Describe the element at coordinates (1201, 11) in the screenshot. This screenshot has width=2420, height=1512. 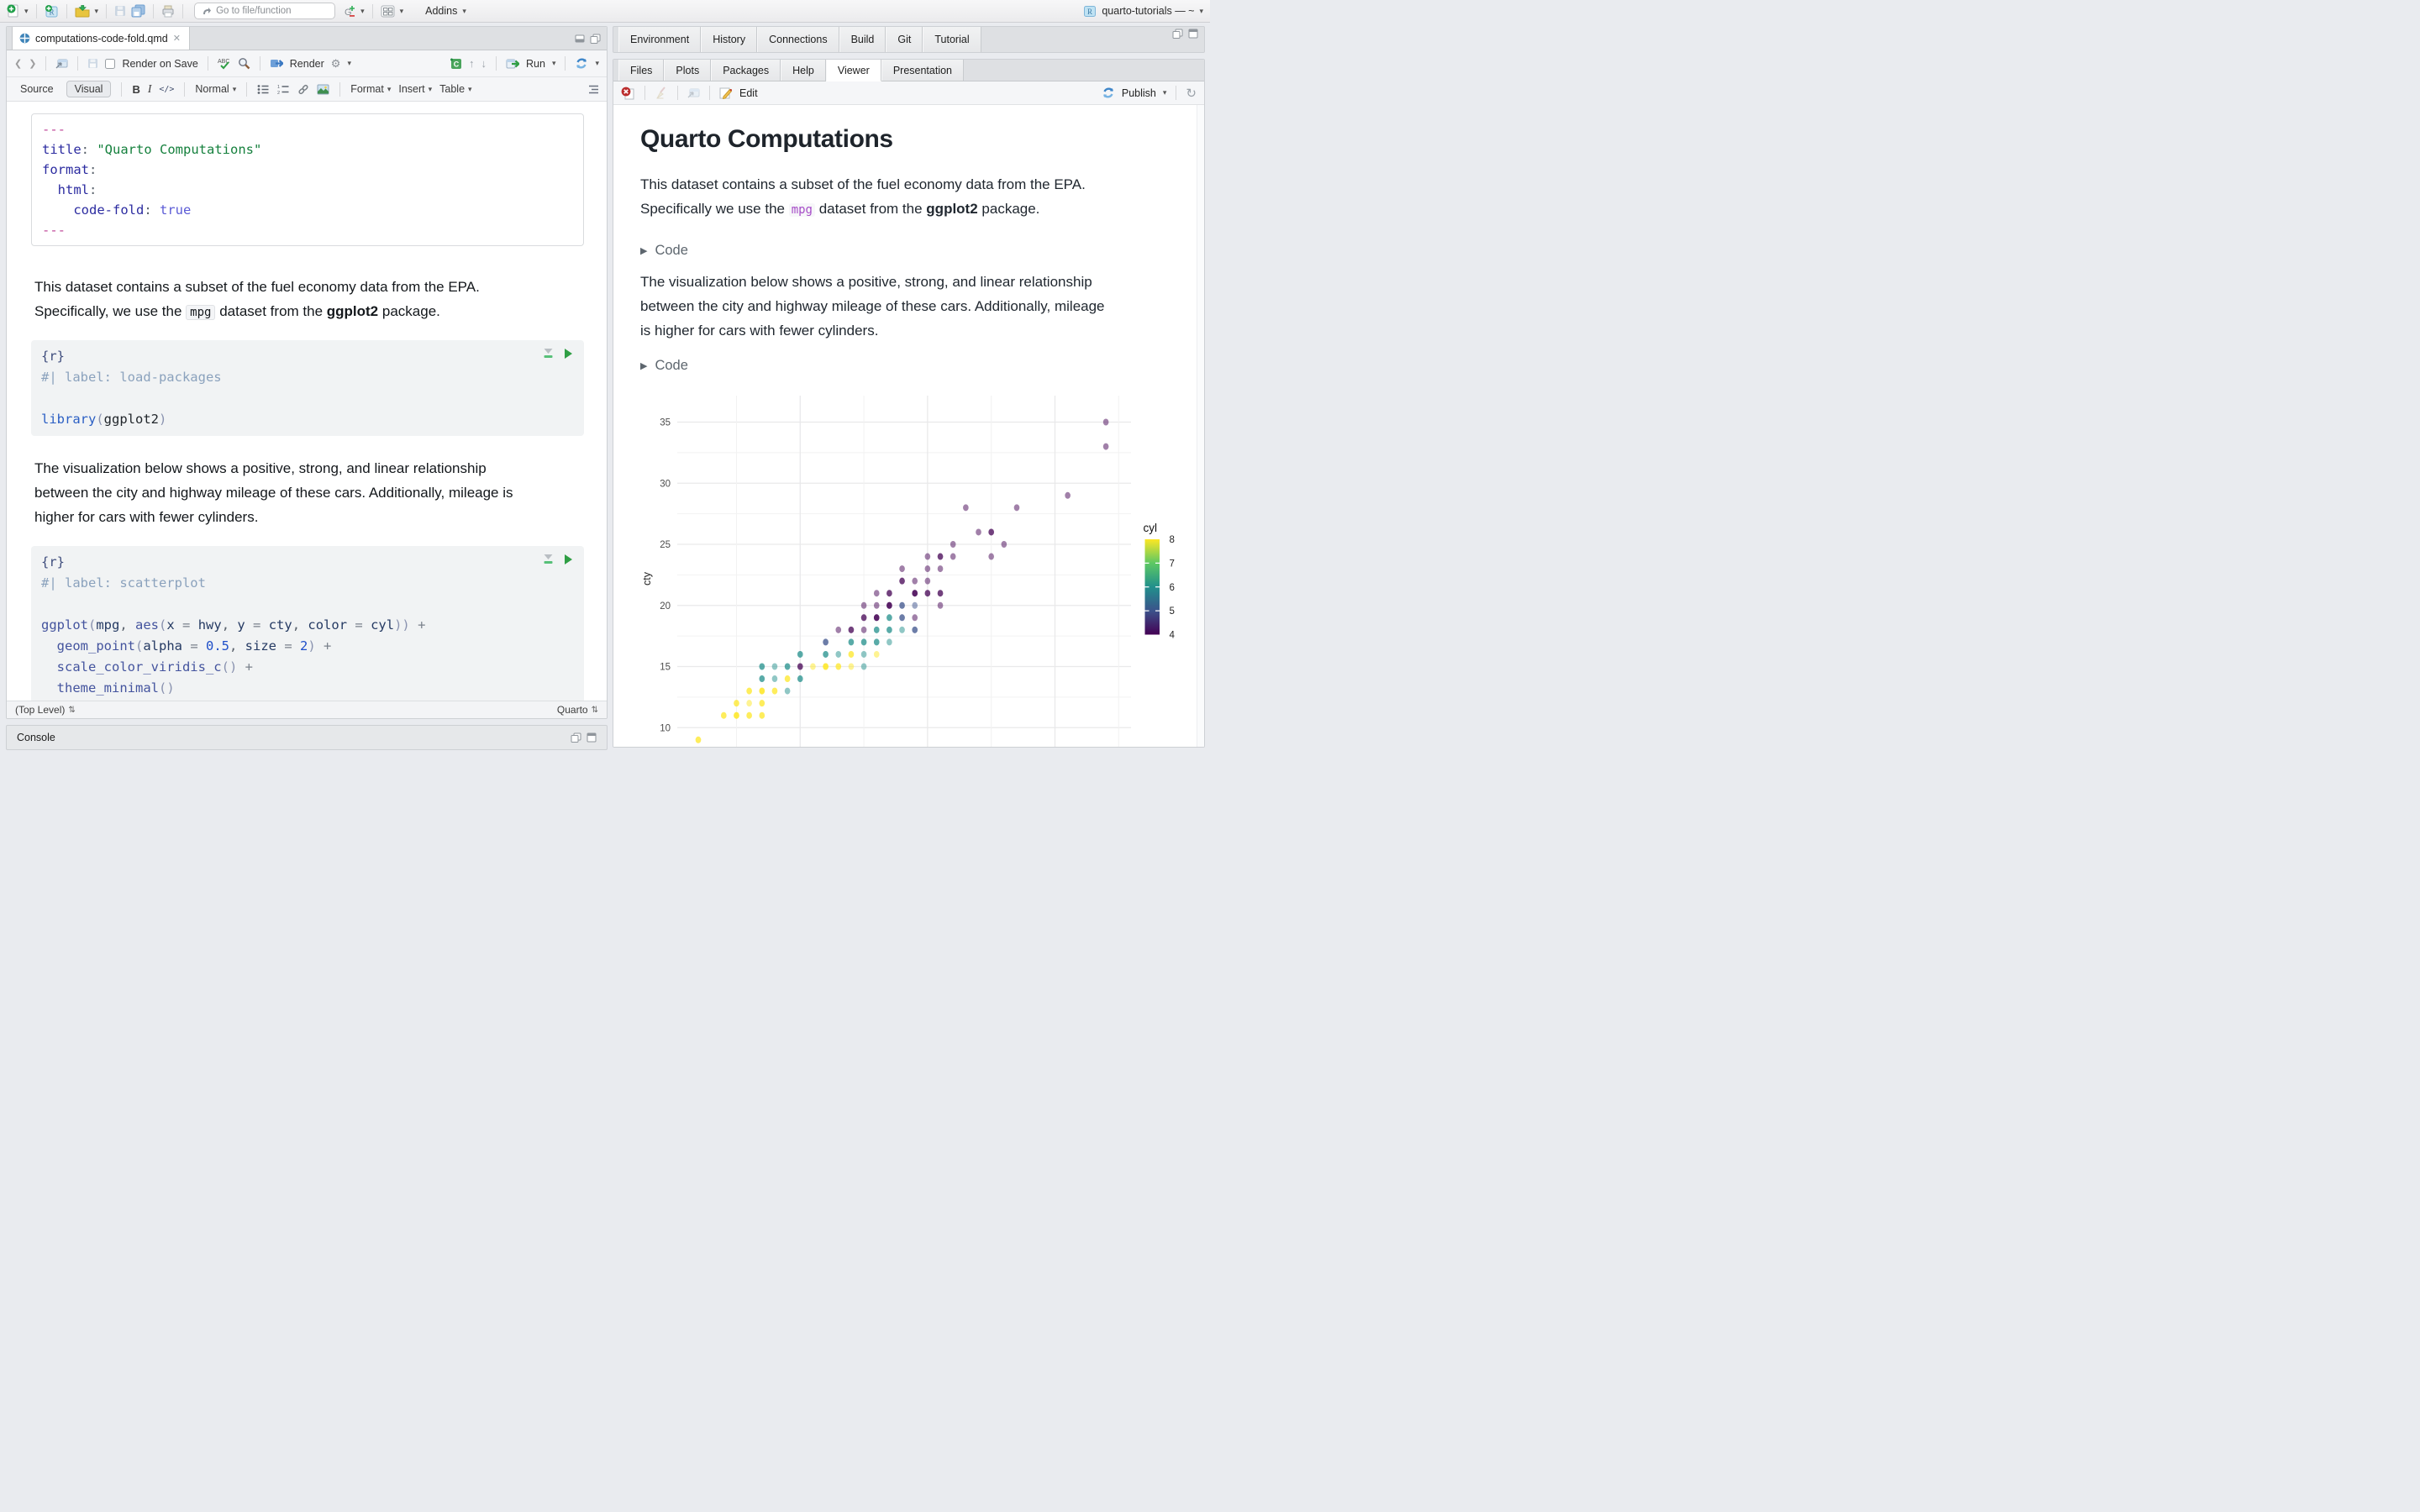
I see `project-menu-caret: ▾` at that location.